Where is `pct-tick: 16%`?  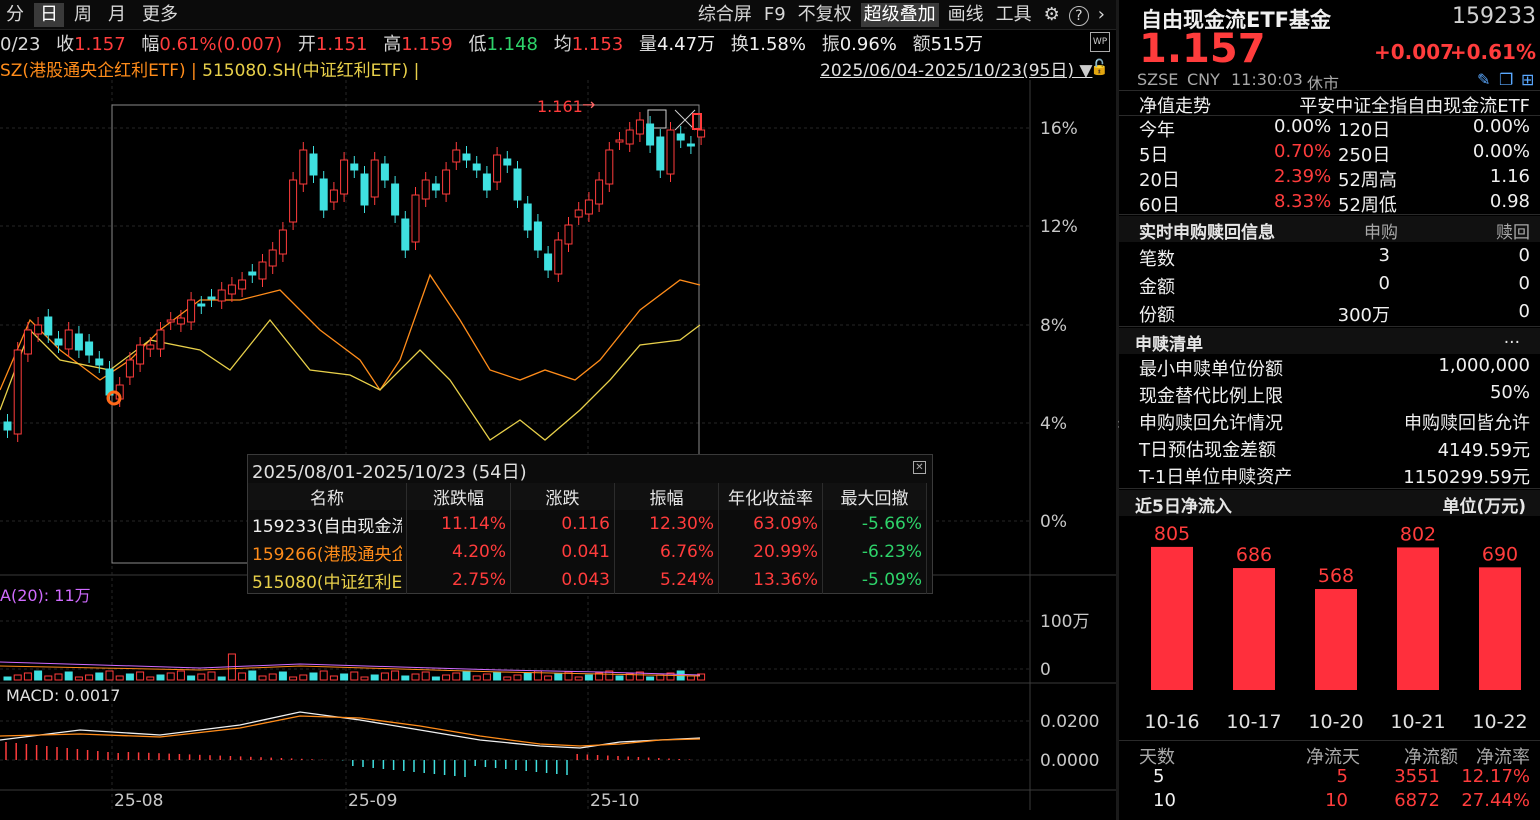 pct-tick: 16% is located at coordinates (1059, 129).